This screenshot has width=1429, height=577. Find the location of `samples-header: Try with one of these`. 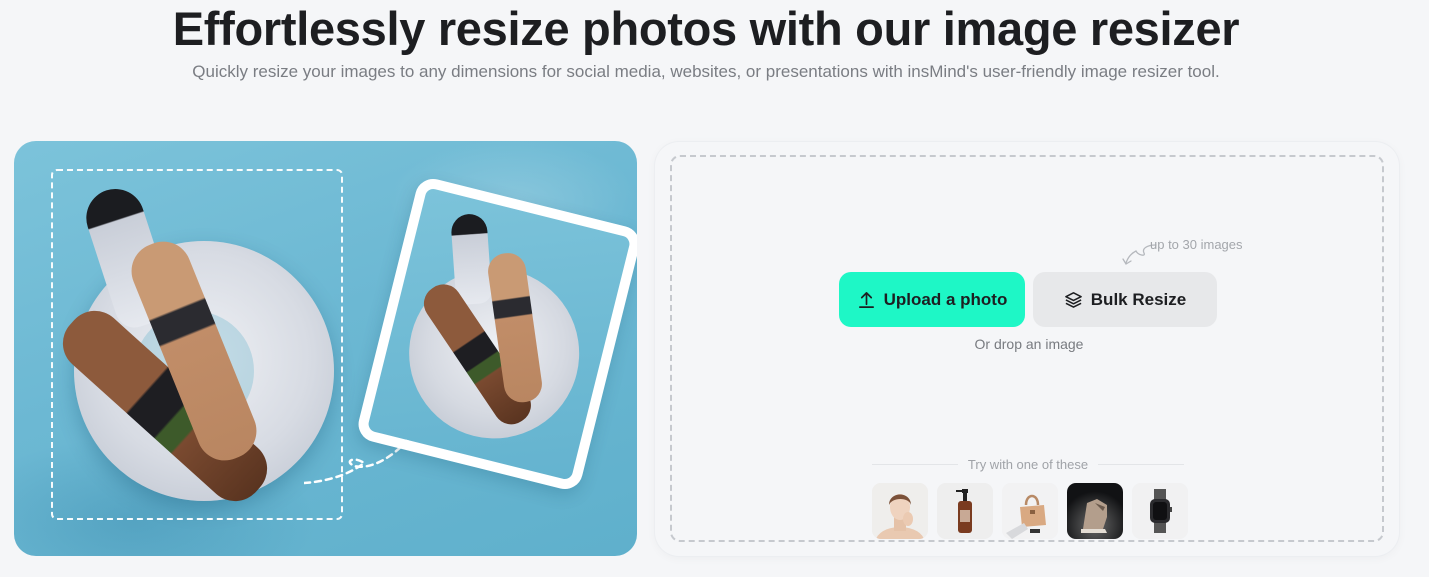

samples-header: Try with one of these is located at coordinates (1028, 464).